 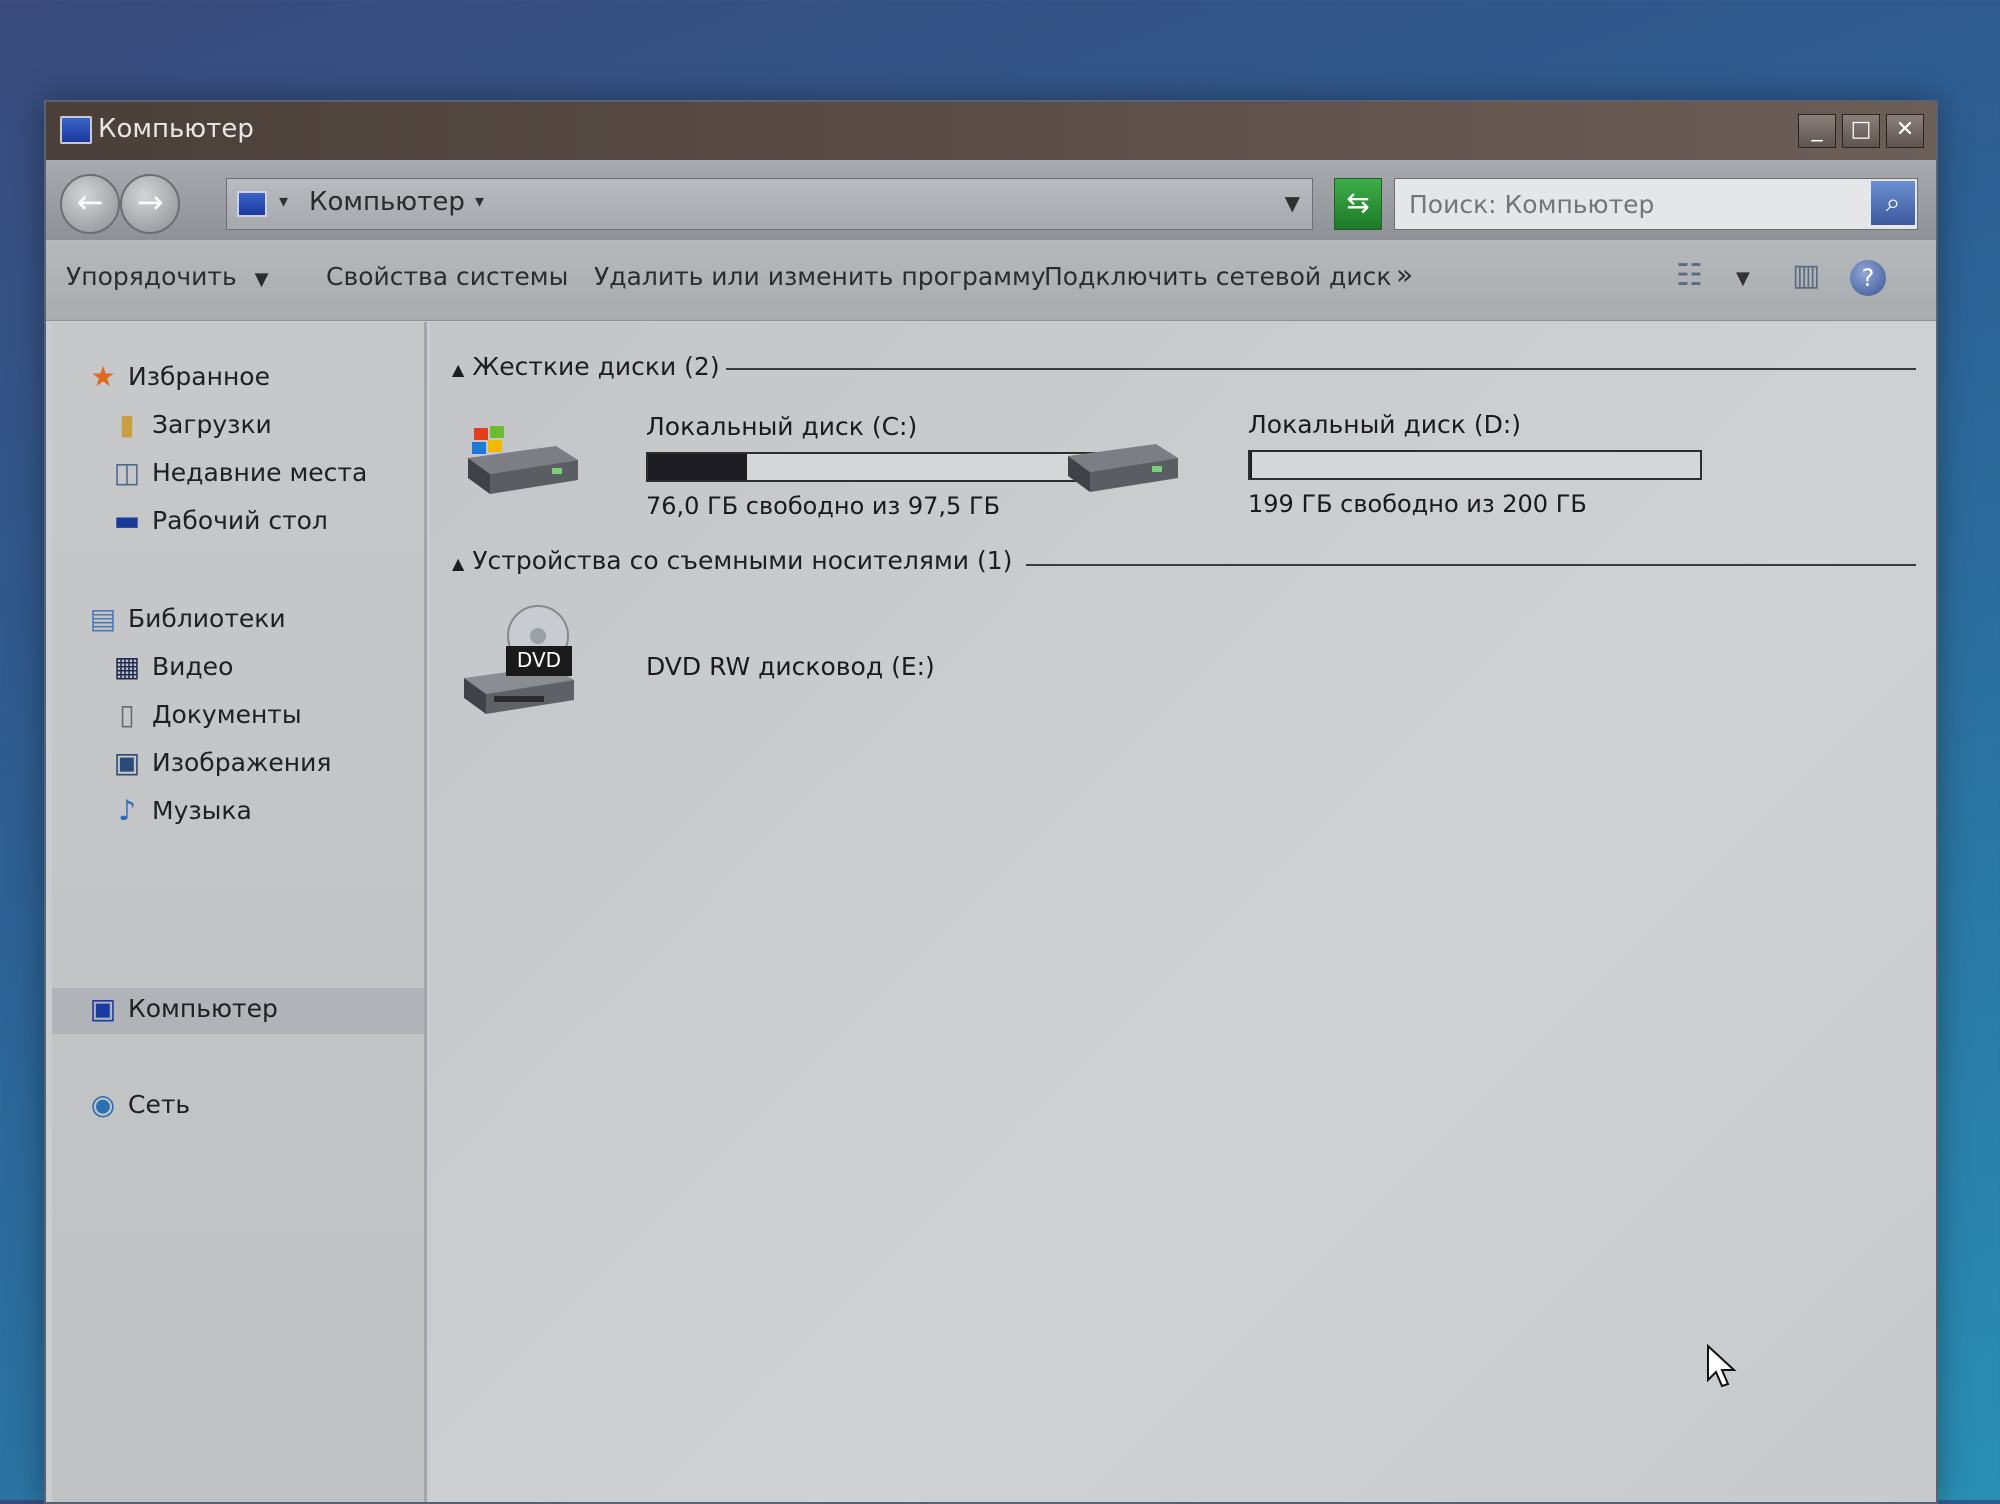 I want to click on video-icon: ▦, so click(x=127, y=666).